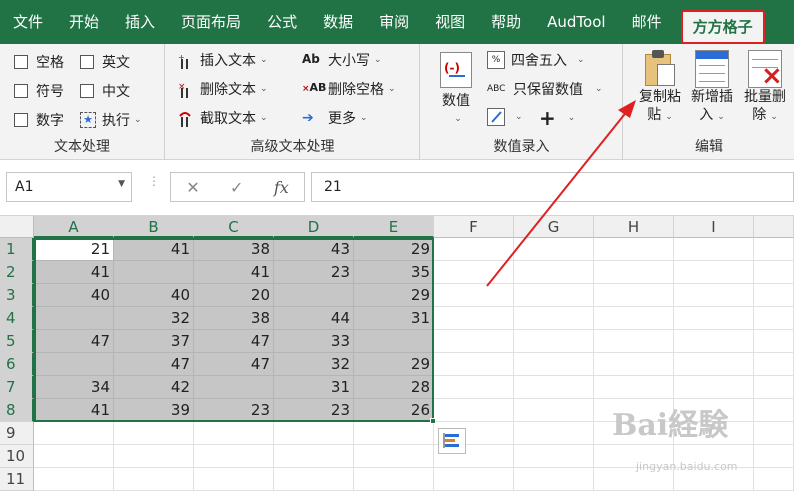  What do you see at coordinates (69, 187) in the screenshot?
I see `name-box: A1 ▼` at bounding box center [69, 187].